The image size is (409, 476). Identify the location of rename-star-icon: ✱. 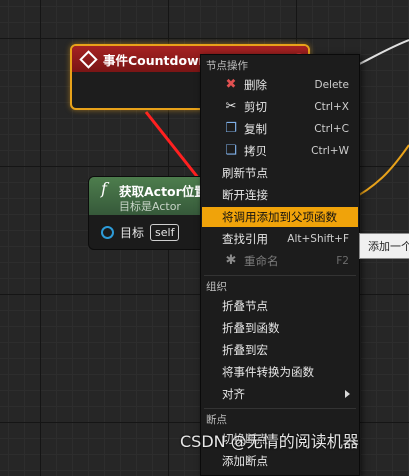
(231, 260).